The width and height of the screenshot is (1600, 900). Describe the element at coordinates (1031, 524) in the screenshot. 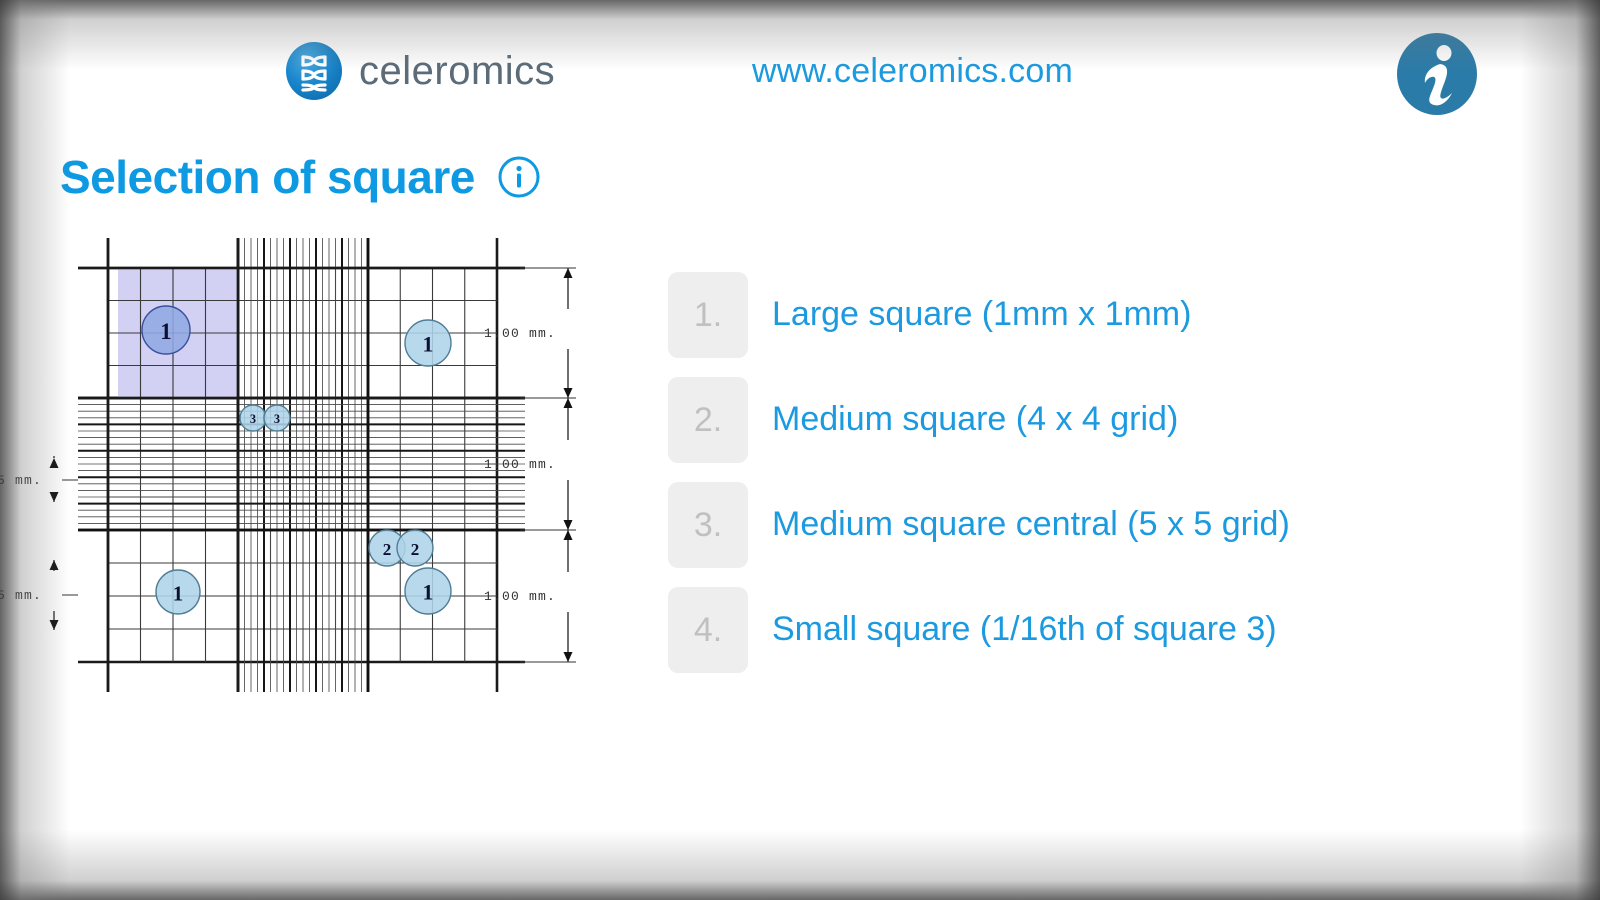

I see `legend-item-label: Medium square central (5 x 5 grid)` at that location.